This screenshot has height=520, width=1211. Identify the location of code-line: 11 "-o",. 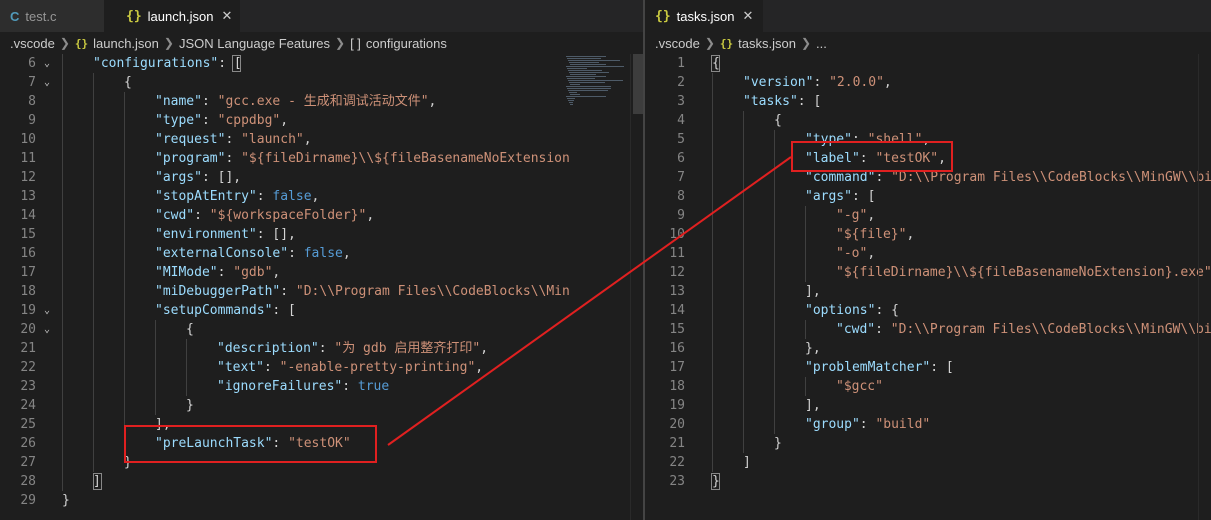
(928, 253).